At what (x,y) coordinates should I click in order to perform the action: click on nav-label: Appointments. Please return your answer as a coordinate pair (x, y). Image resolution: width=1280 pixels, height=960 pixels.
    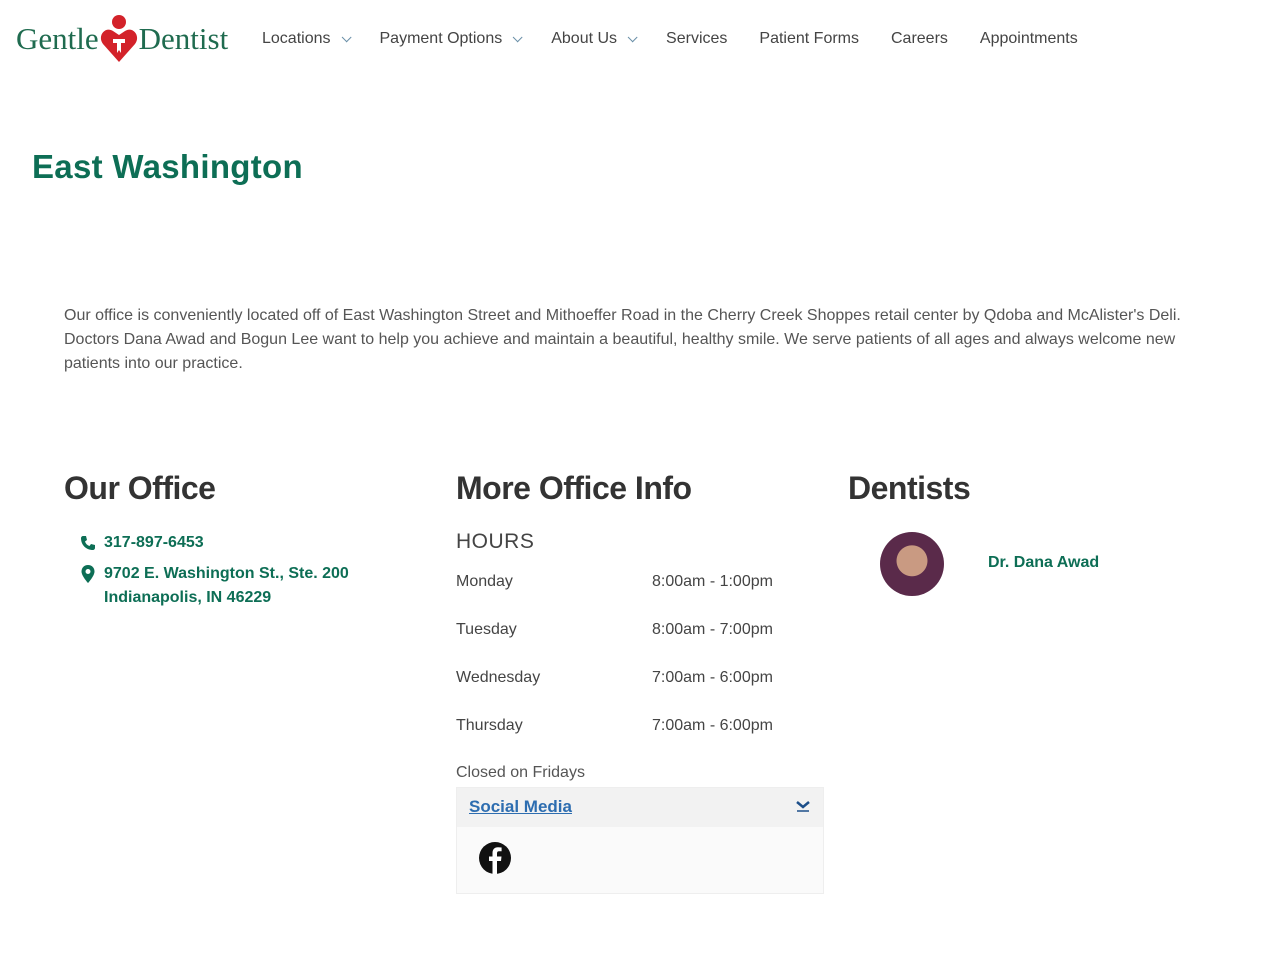
    Looking at the image, I should click on (1028, 38).